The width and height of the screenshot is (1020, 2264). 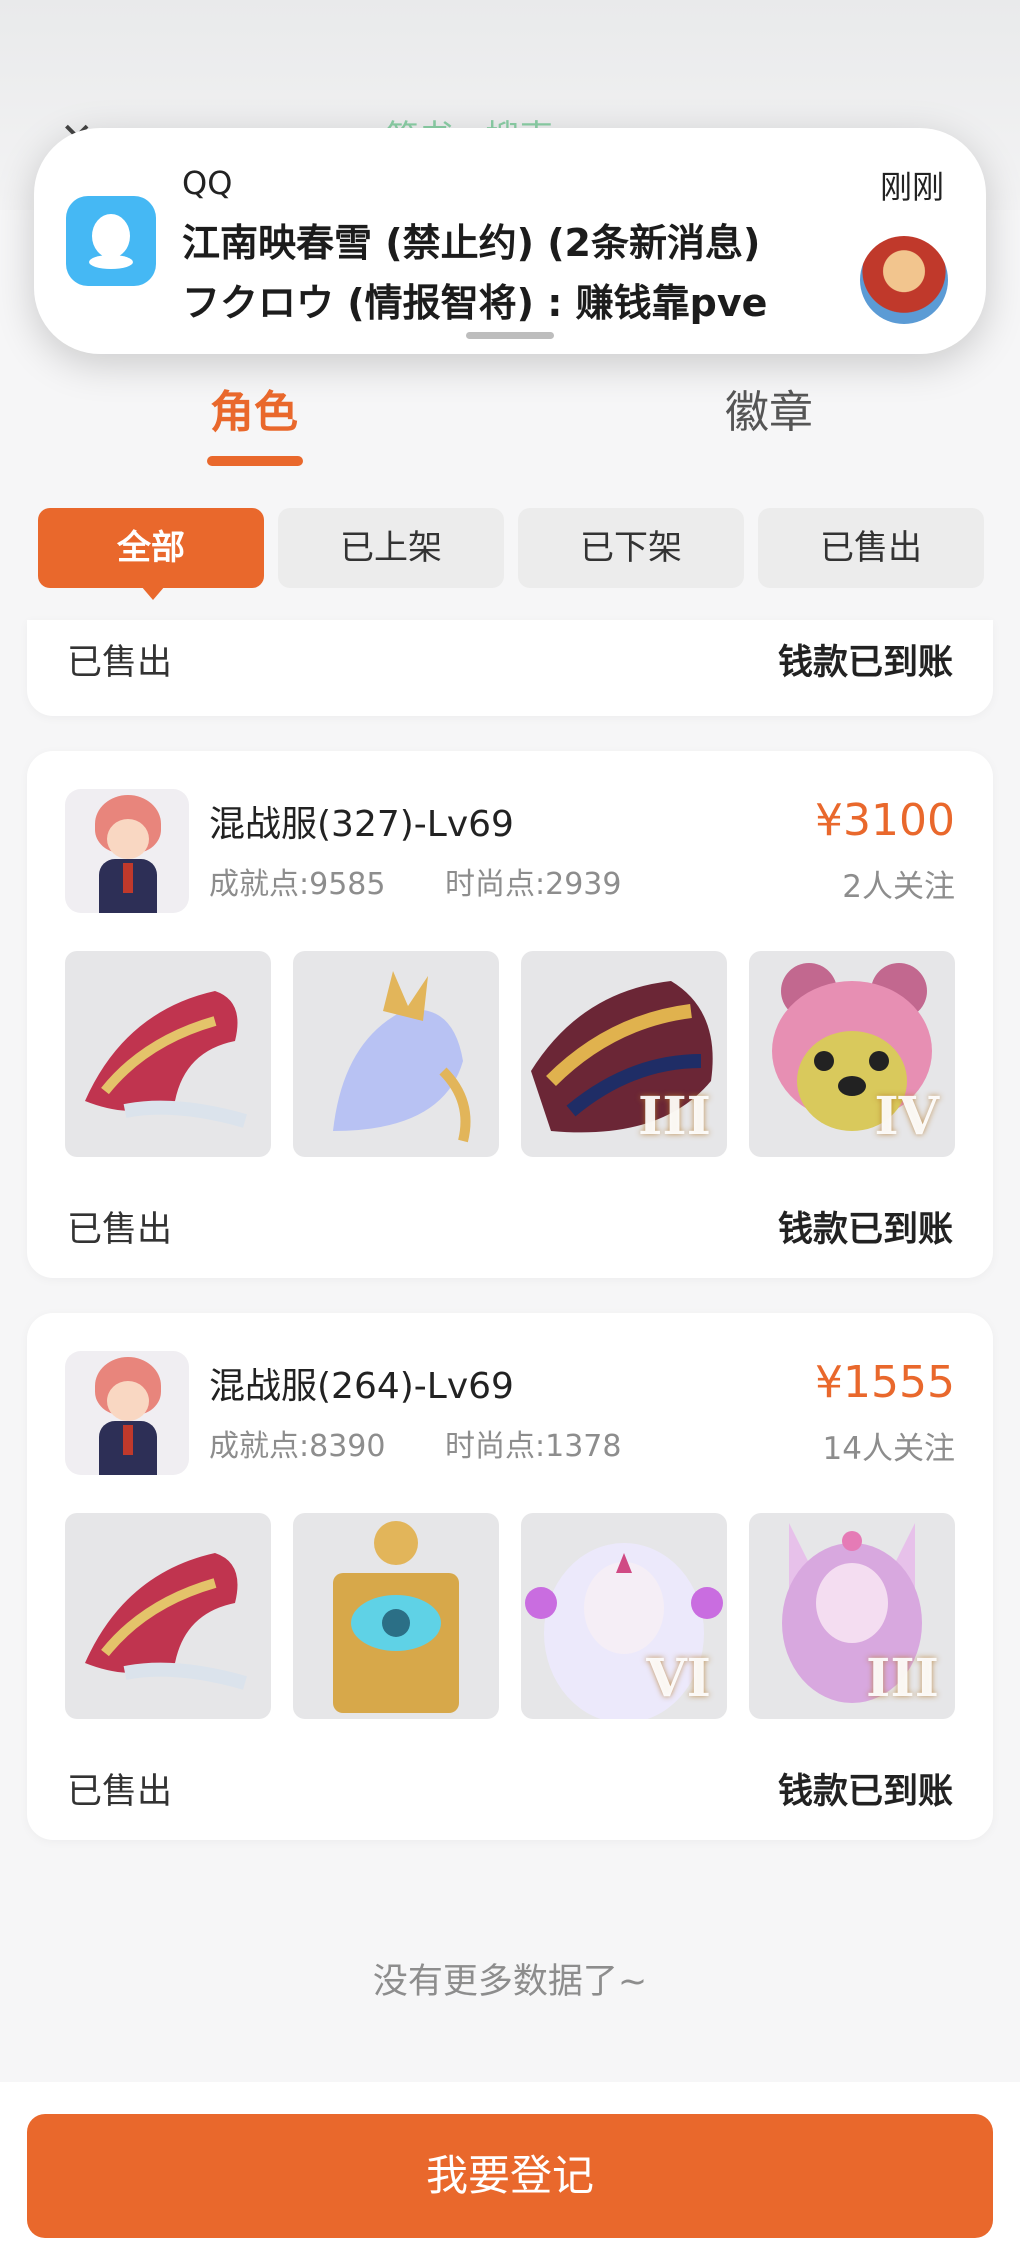 I want to click on notification-line-1: 江南映春雪 (禁止约) (2条新消息), so click(x=471, y=243).